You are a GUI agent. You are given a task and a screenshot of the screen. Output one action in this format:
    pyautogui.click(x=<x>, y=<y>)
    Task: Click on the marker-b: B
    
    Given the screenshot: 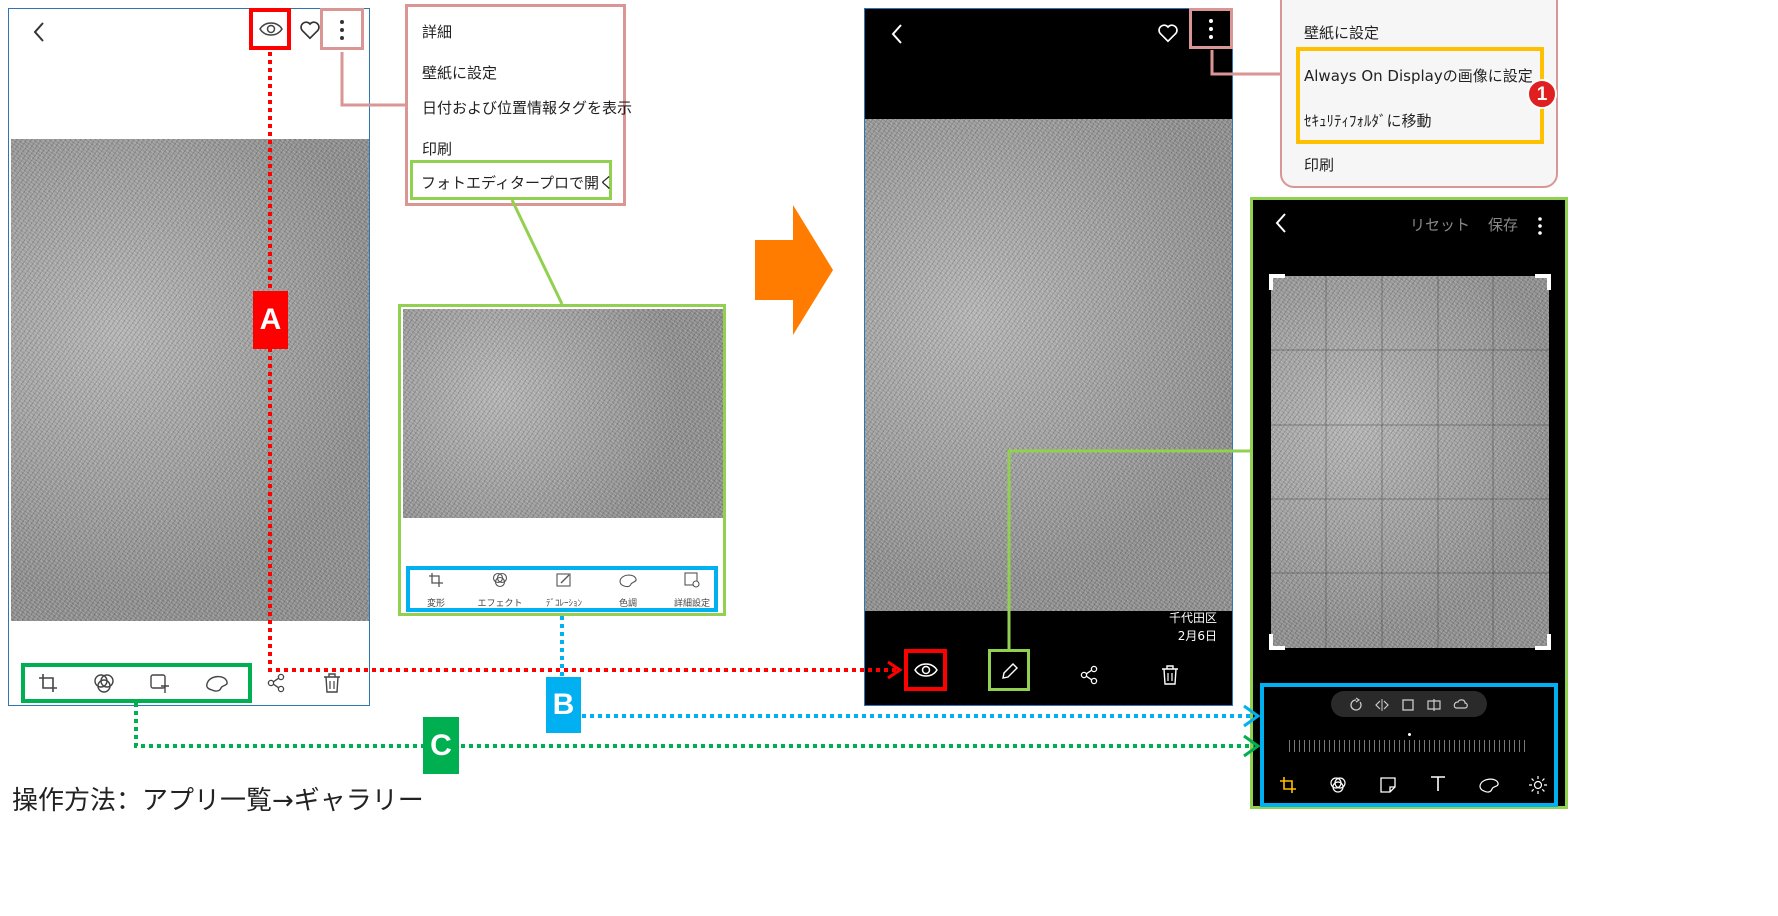 What is the action you would take?
    pyautogui.click(x=563, y=705)
    